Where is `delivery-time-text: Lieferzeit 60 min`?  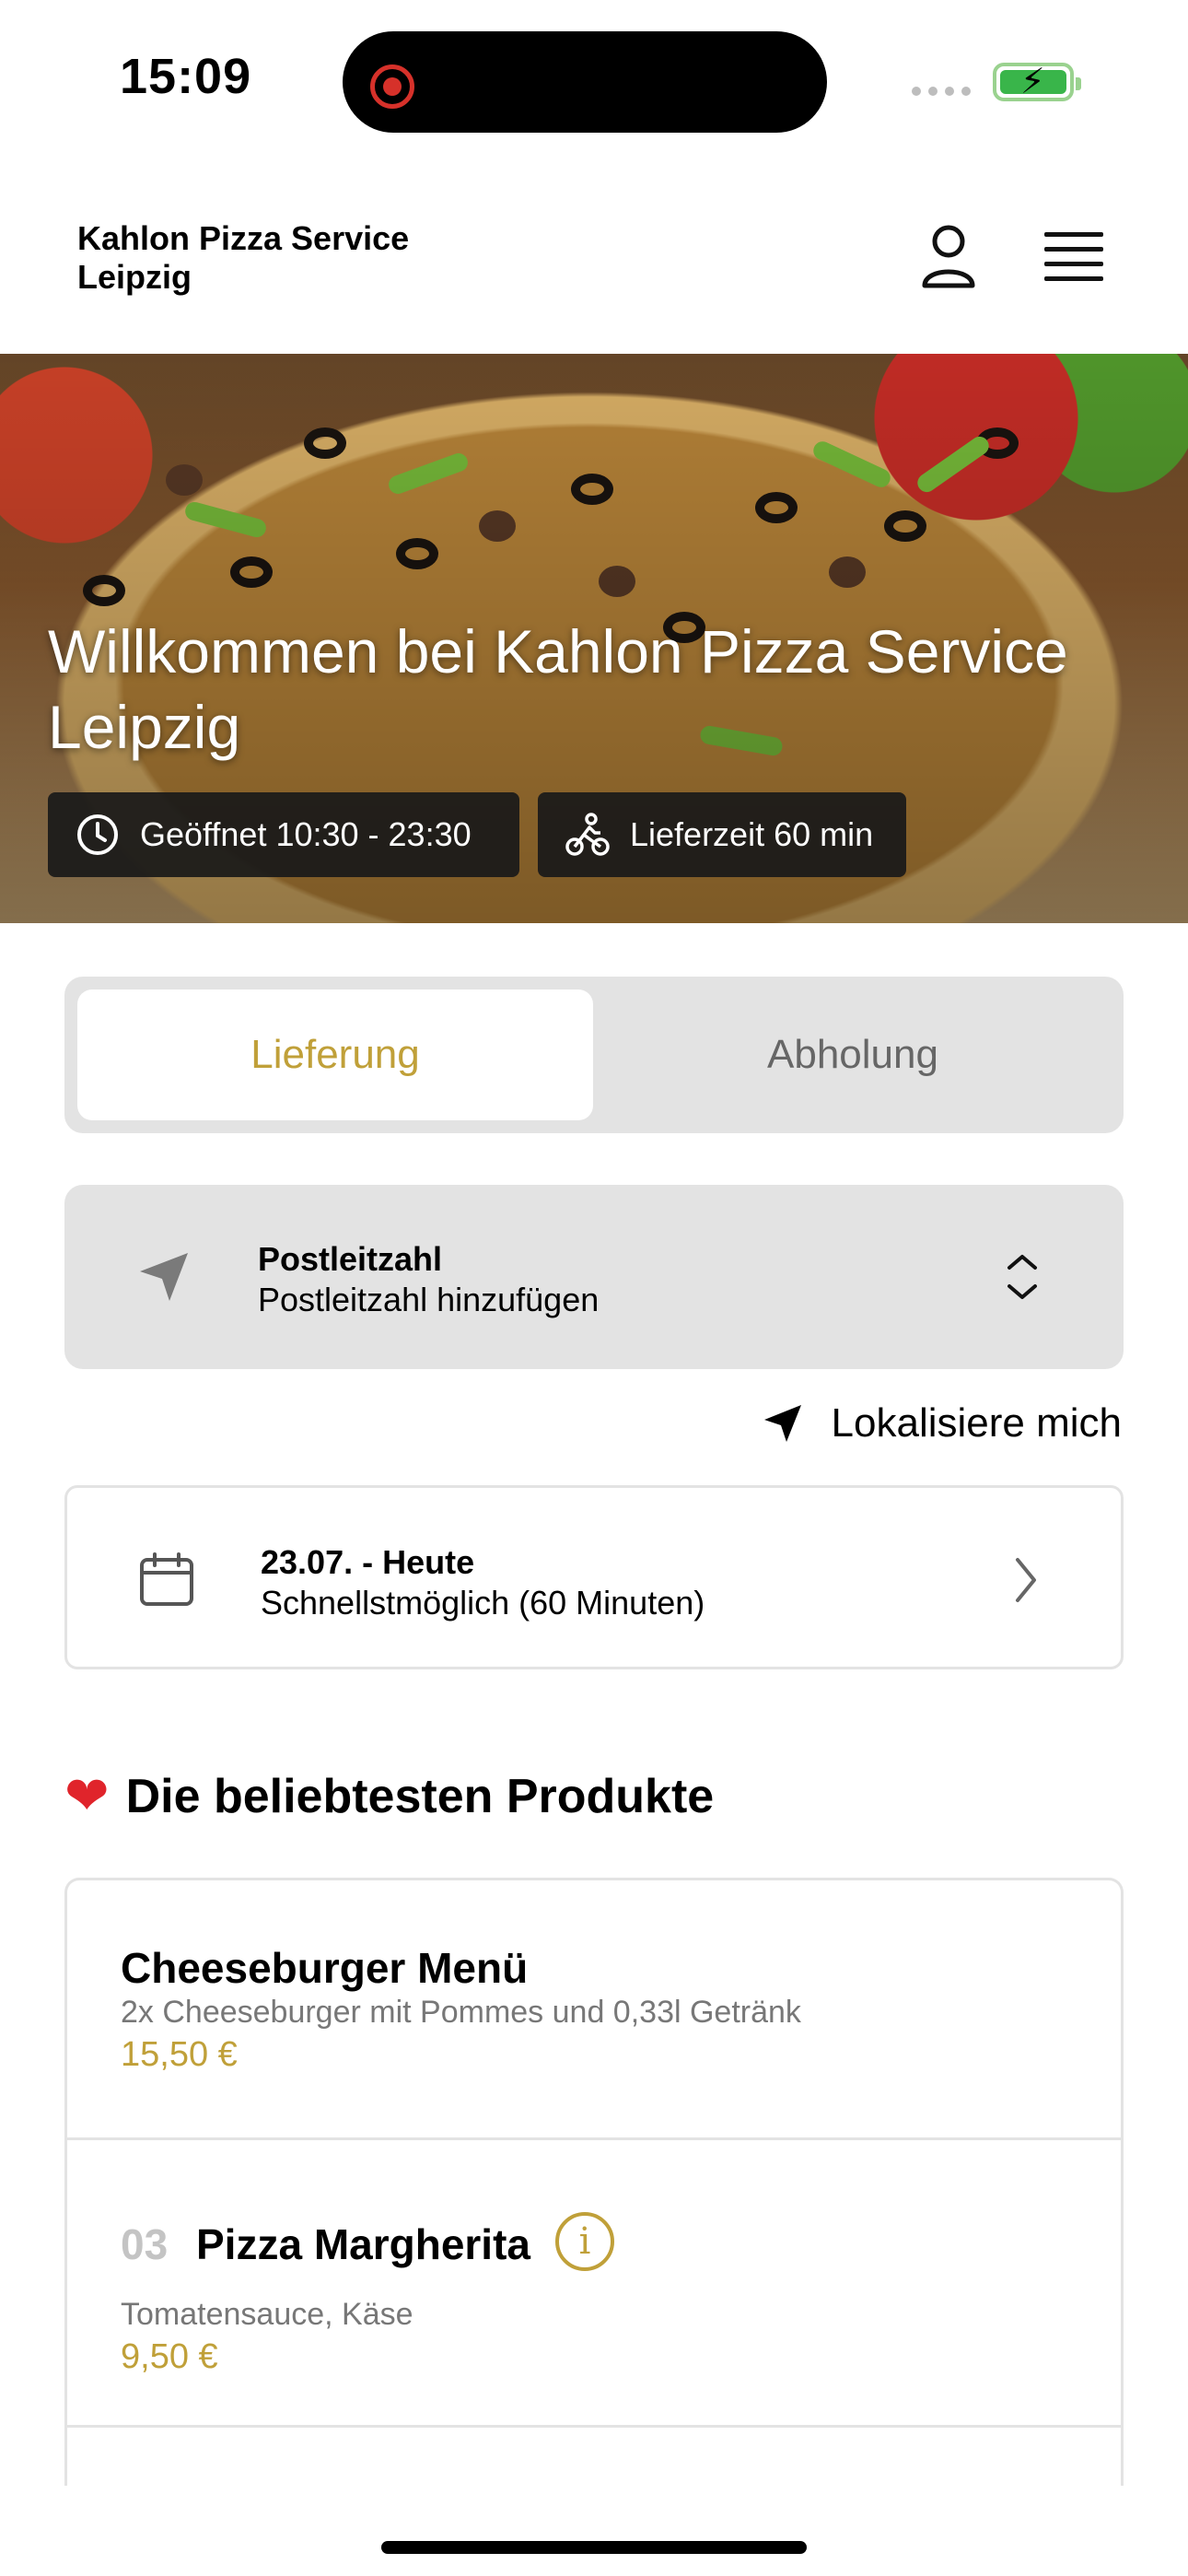
delivery-time-text: Lieferzeit 60 min is located at coordinates (752, 834).